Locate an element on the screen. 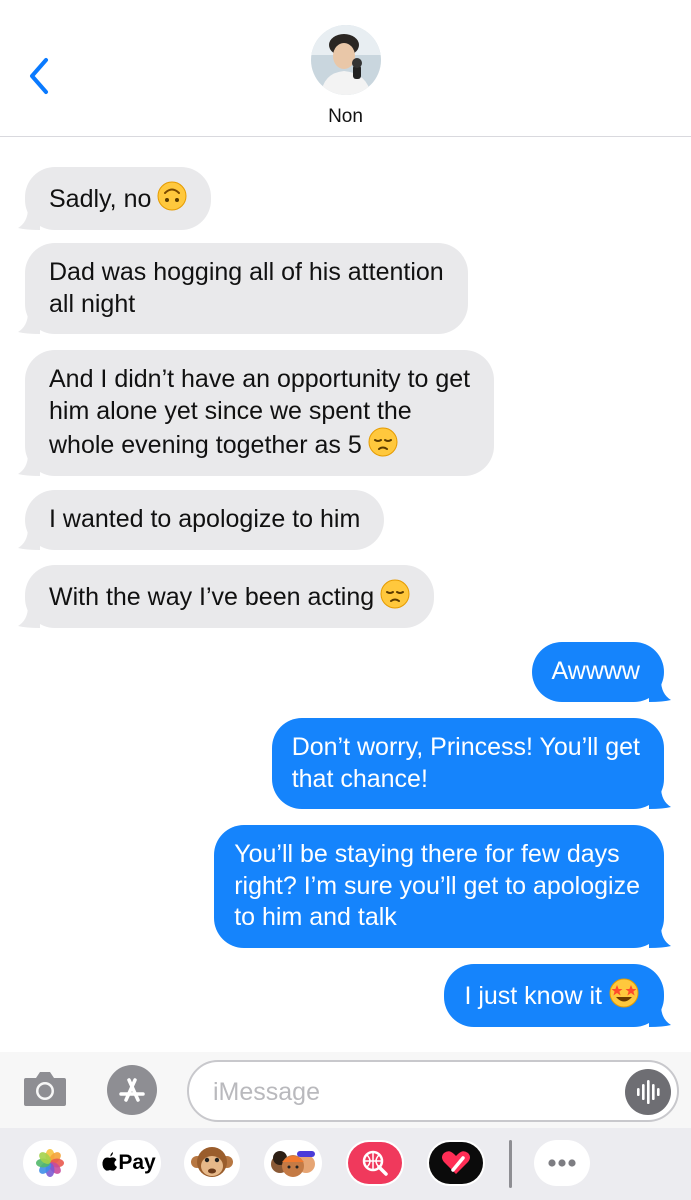 The height and width of the screenshot is (1200, 691). message-line: Dad was hogging all of his attention is located at coordinates (246, 272).